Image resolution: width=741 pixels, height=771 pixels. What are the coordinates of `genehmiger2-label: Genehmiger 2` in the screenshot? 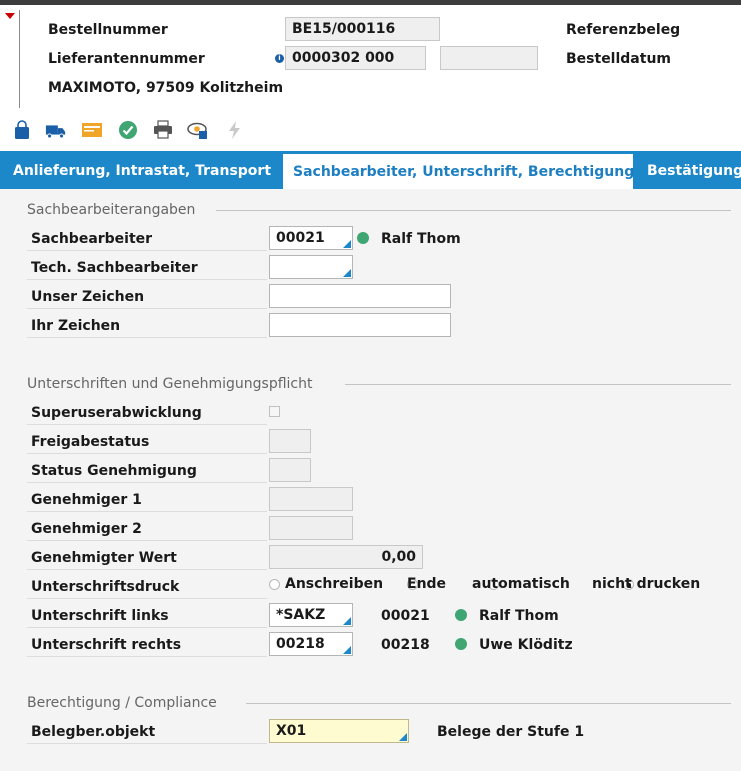 It's located at (86, 529).